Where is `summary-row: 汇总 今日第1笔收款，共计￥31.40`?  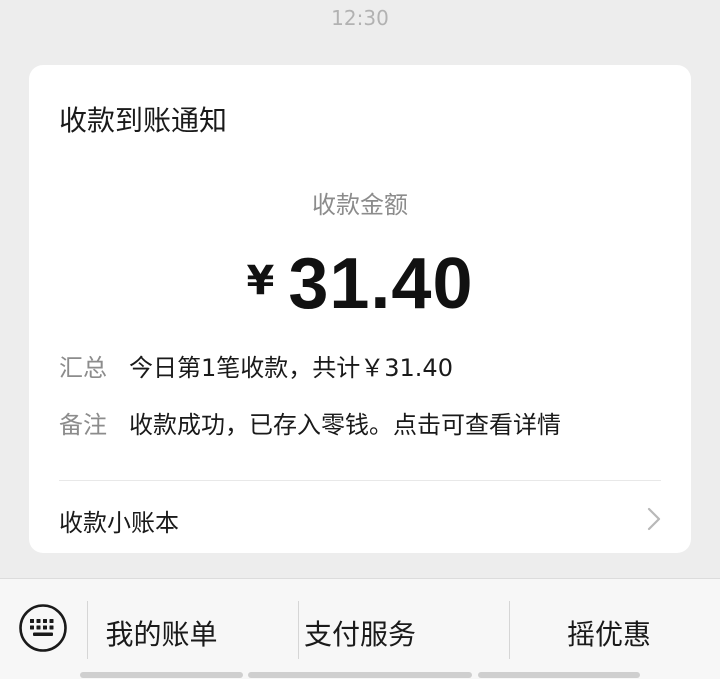
summary-row: 汇总 今日第1笔收款，共计￥31.40 is located at coordinates (256, 365).